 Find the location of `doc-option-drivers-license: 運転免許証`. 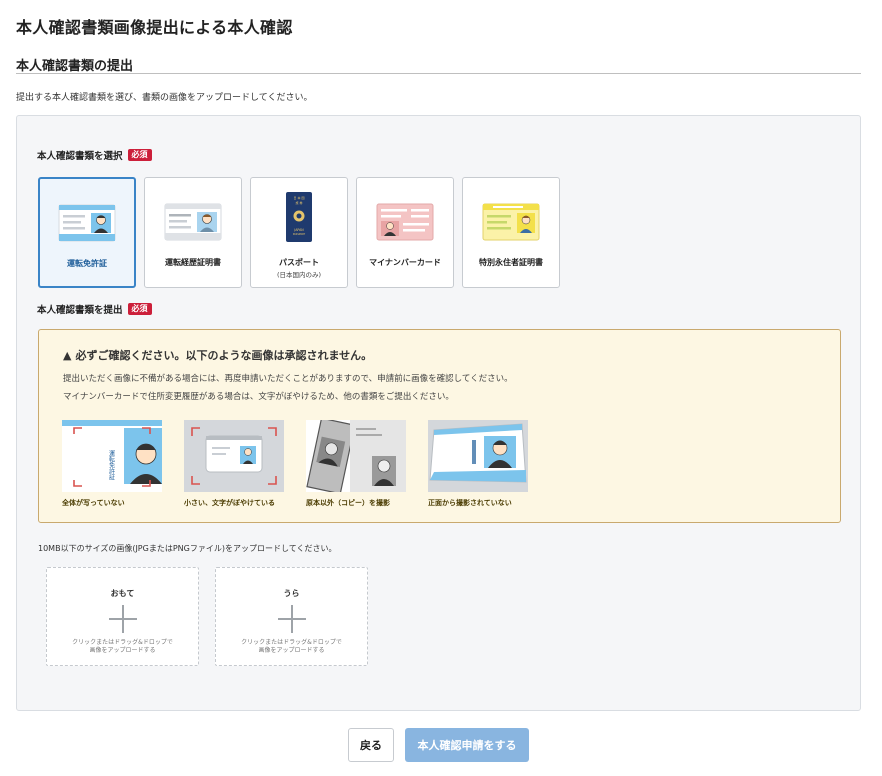

doc-option-drivers-license: 運転免許証 is located at coordinates (87, 232).